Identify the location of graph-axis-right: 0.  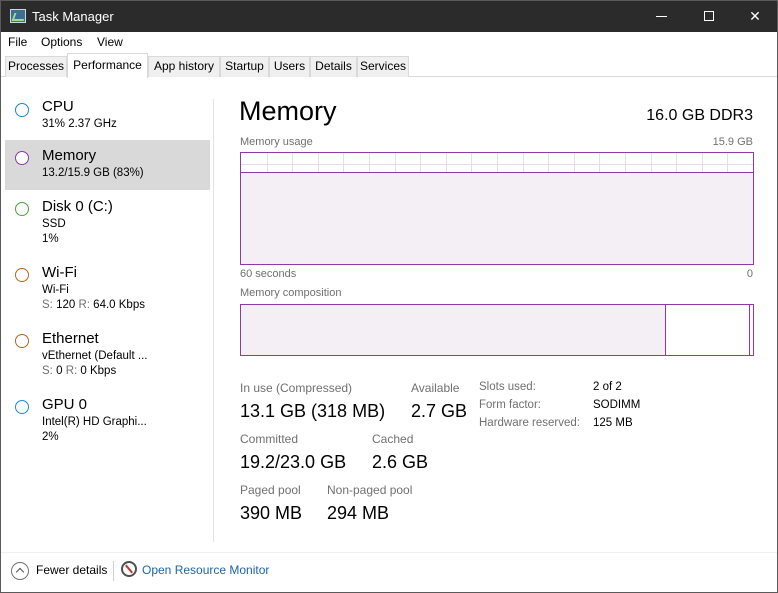
(749, 274).